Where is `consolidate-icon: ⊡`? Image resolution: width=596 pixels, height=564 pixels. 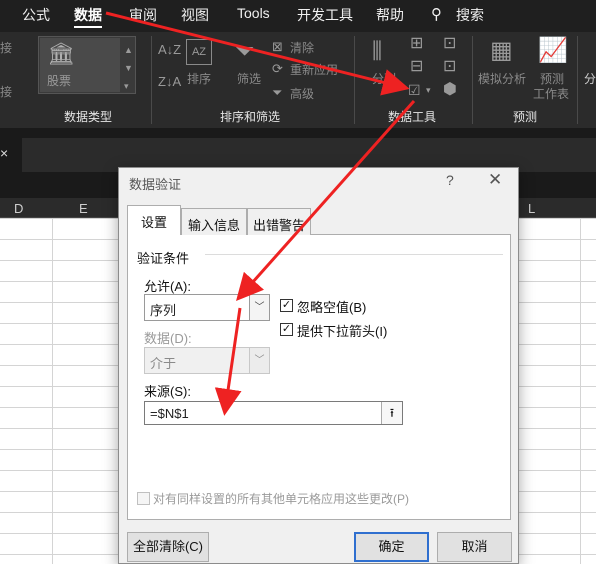 consolidate-icon: ⊡ is located at coordinates (449, 44).